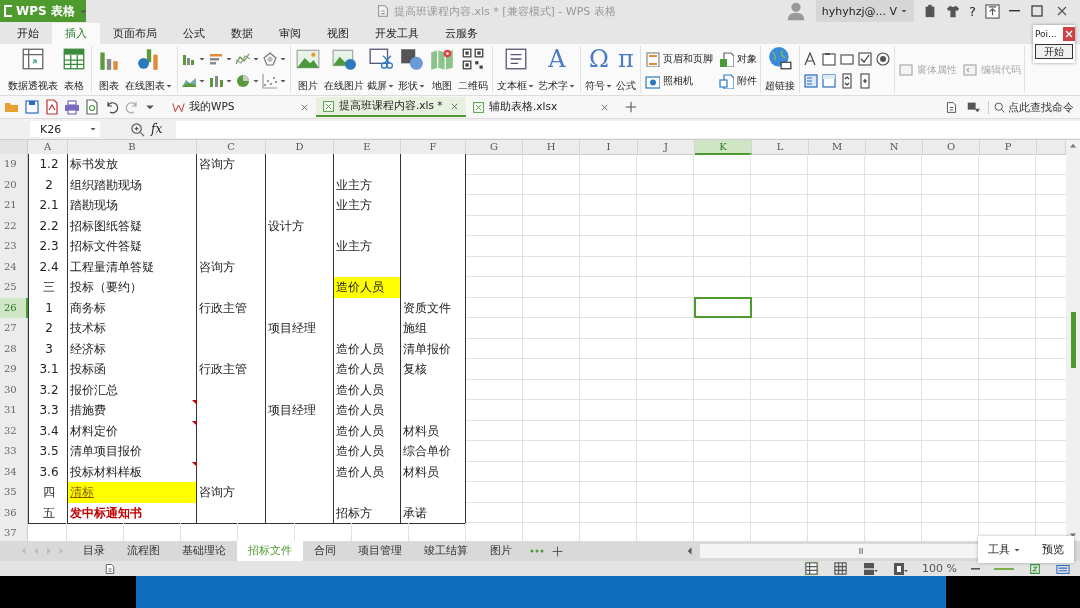  Describe the element at coordinates (412, 69) in the screenshot. I see `ribbon-button: 形状` at that location.